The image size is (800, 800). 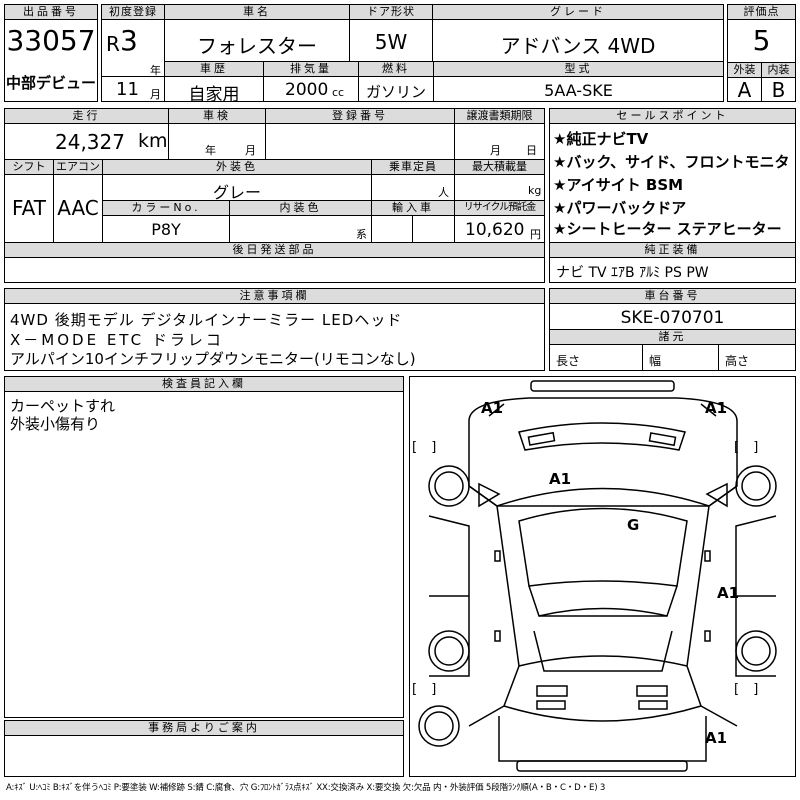 I want to click on int-label: 内装, so click(x=778, y=70).